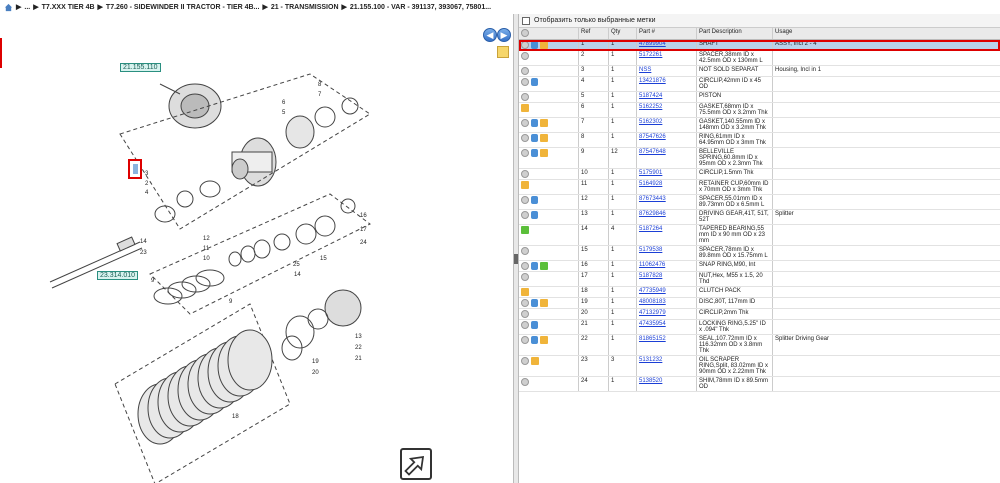 The image size is (1000, 483). I want to click on header-qty: Qty, so click(623, 33).